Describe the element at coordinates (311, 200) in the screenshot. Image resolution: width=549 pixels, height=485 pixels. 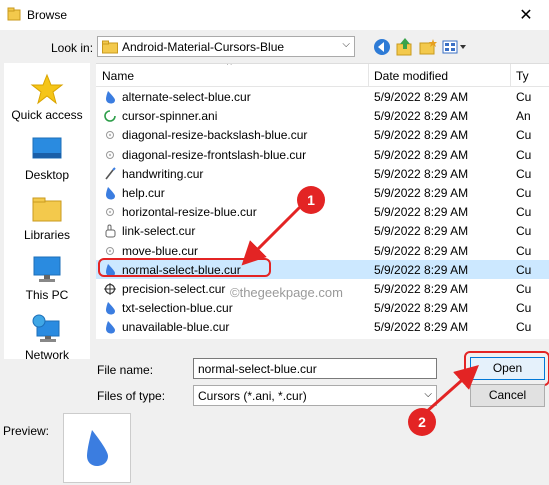
I see `annotation-badge-1: 1` at that location.